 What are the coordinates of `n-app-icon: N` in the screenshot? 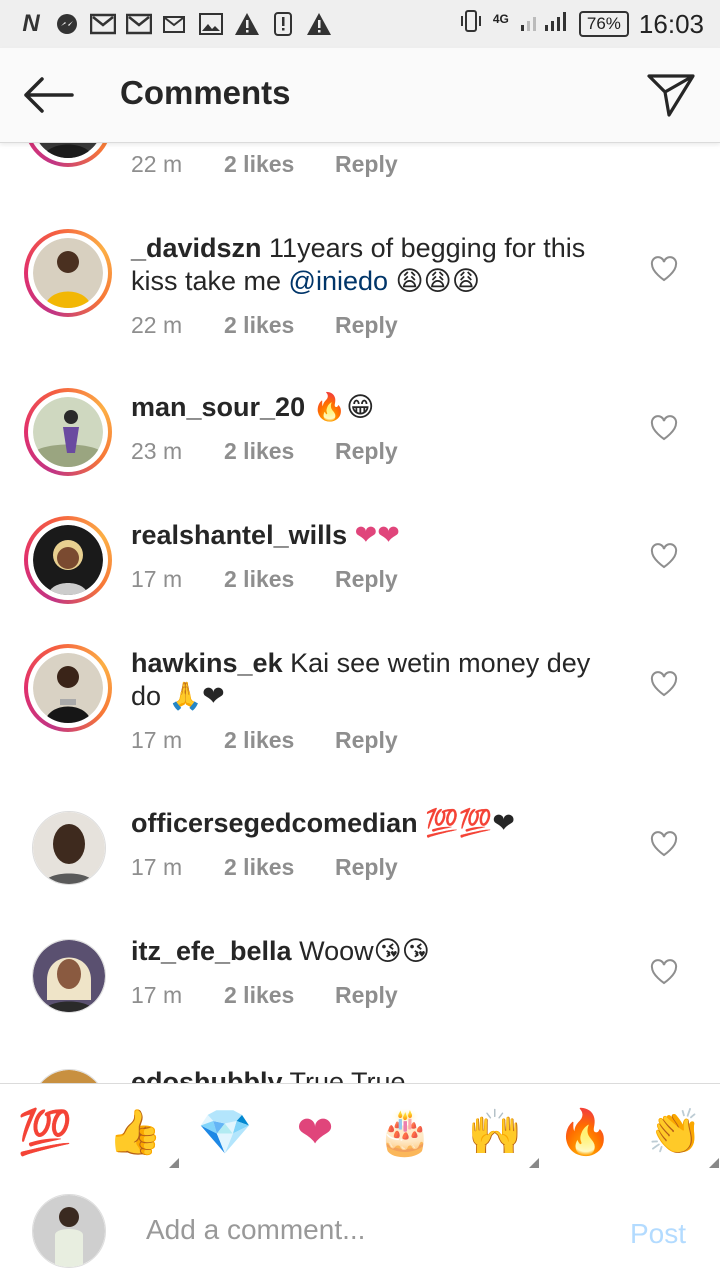 It's located at (31, 23).